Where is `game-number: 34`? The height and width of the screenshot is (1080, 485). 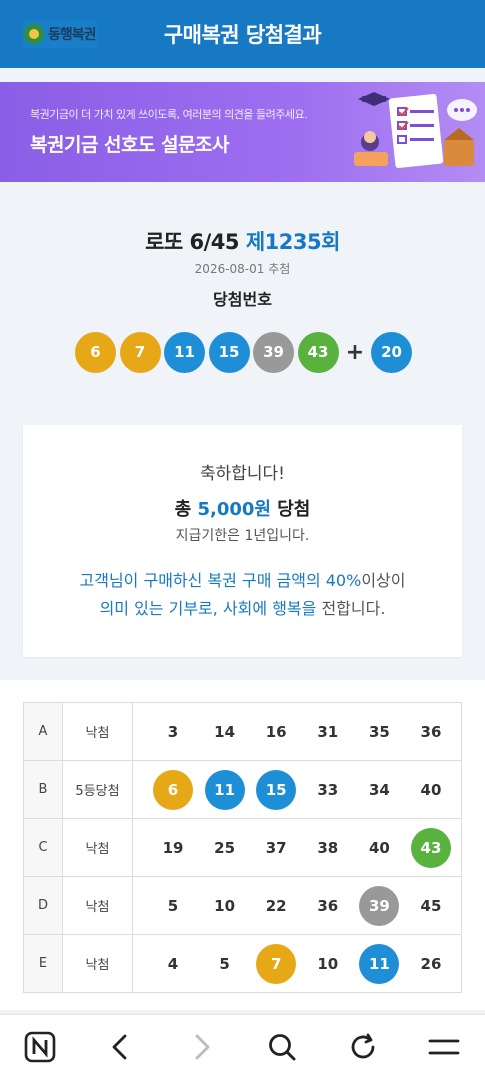
game-number: 34 is located at coordinates (379, 789).